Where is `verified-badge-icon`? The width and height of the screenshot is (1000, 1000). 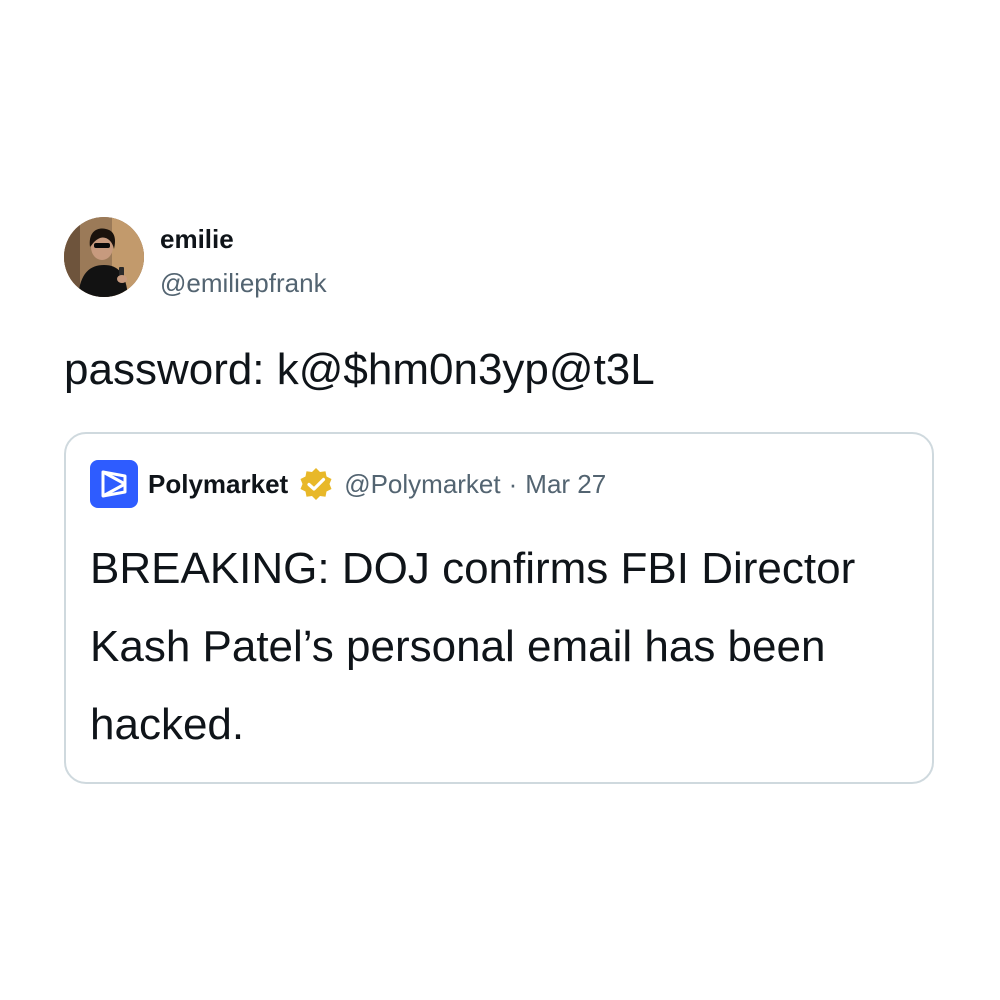 verified-badge-icon is located at coordinates (316, 484).